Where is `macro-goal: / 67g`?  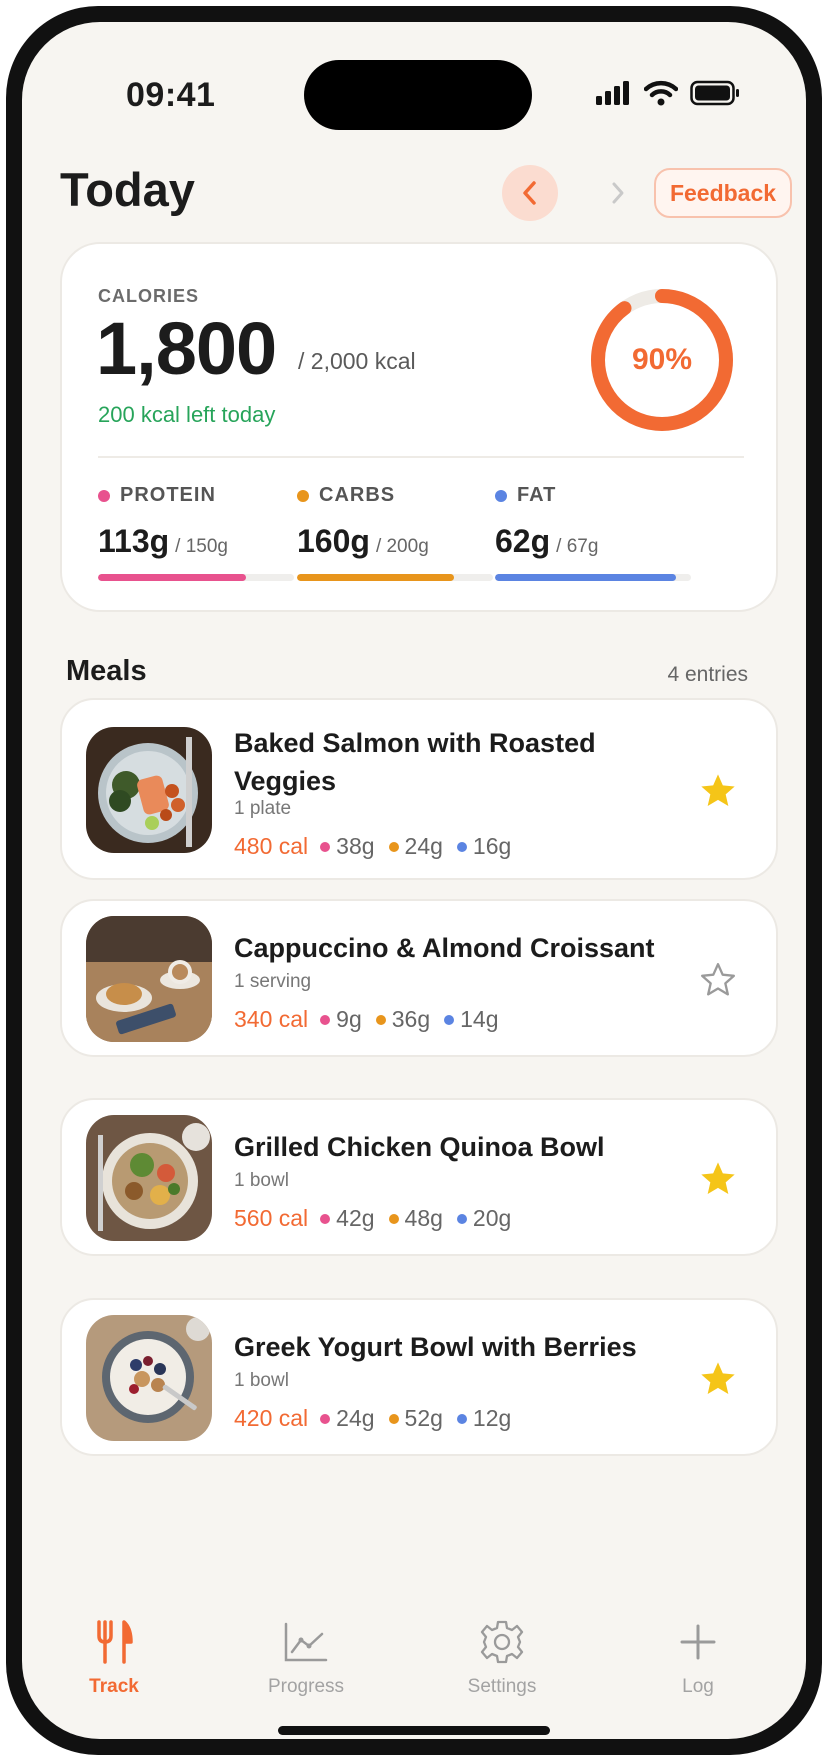
macro-goal: / 67g is located at coordinates (577, 546).